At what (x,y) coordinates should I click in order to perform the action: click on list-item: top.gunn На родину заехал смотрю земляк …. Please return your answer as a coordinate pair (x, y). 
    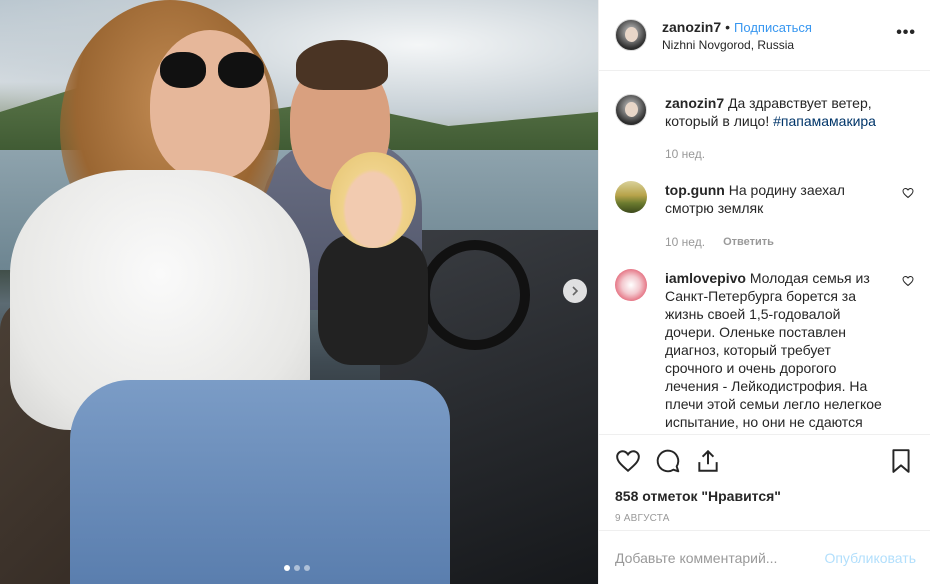
    Looking at the image, I should click on (764, 216).